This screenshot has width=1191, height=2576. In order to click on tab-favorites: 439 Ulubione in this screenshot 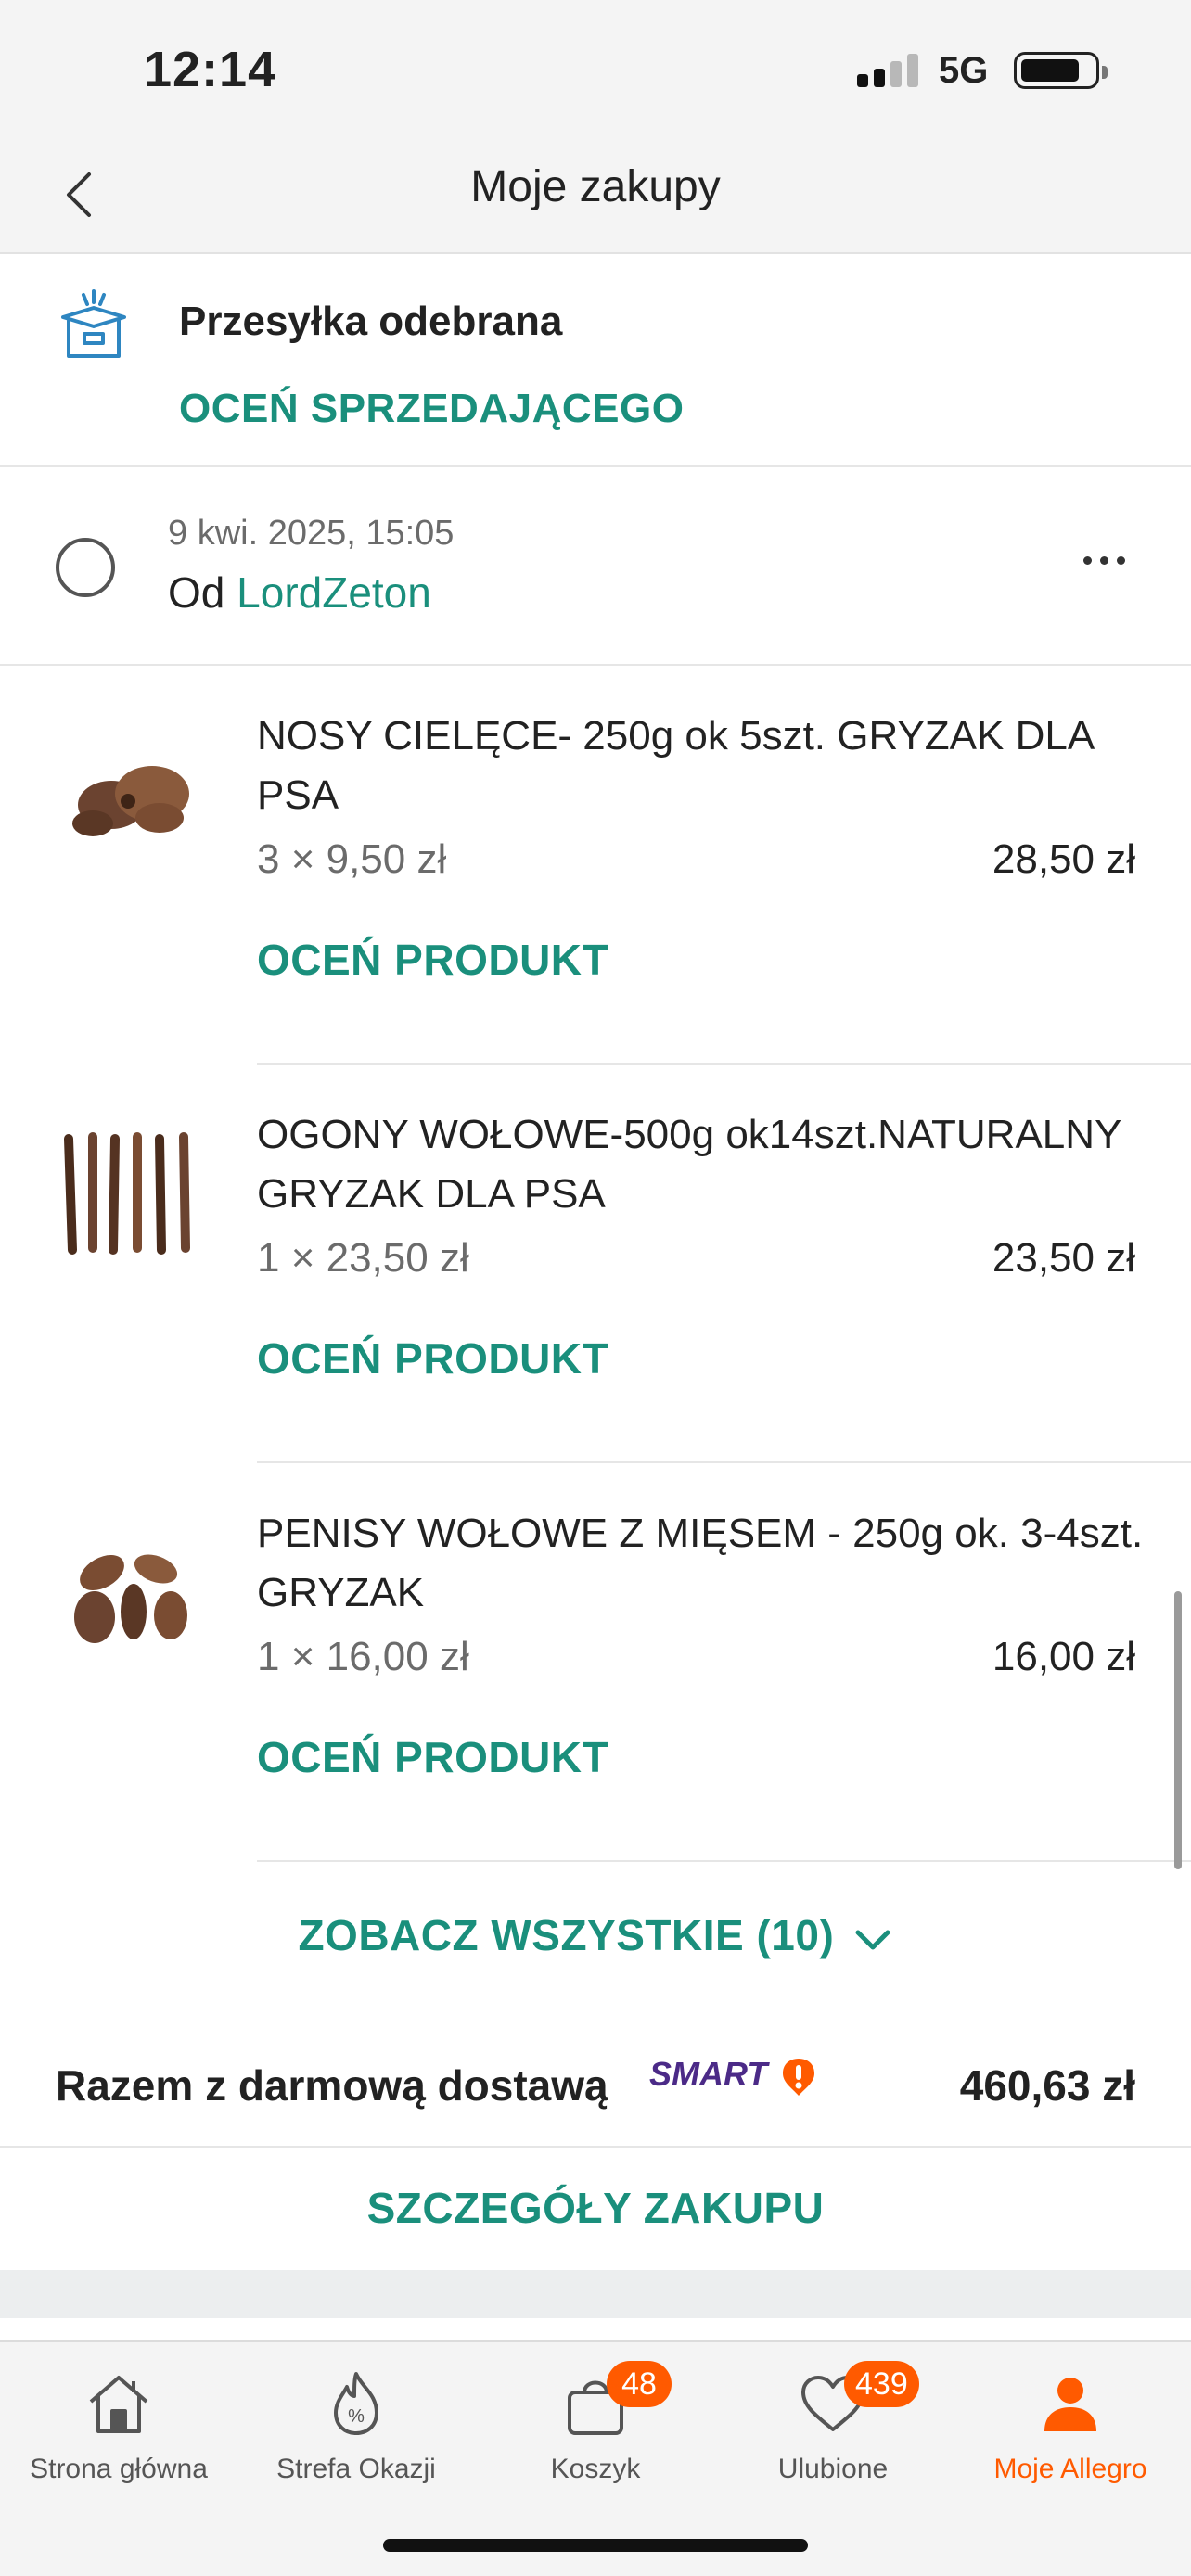, I will do `click(833, 2423)`.